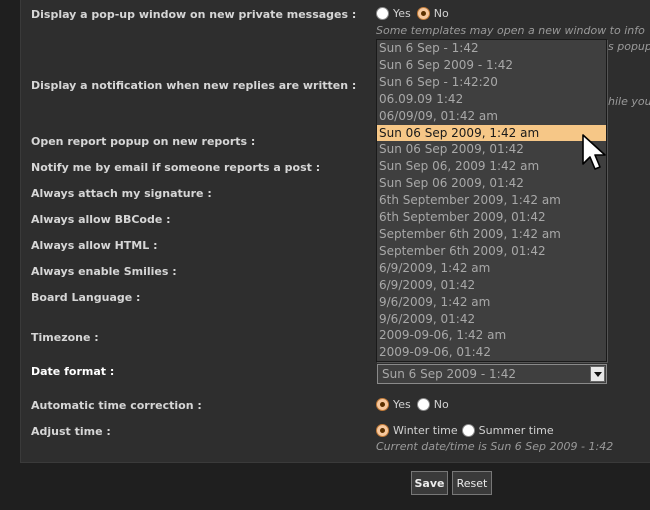 The height and width of the screenshot is (510, 650). What do you see at coordinates (468, 430) in the screenshot?
I see `summer-time-radio` at bounding box center [468, 430].